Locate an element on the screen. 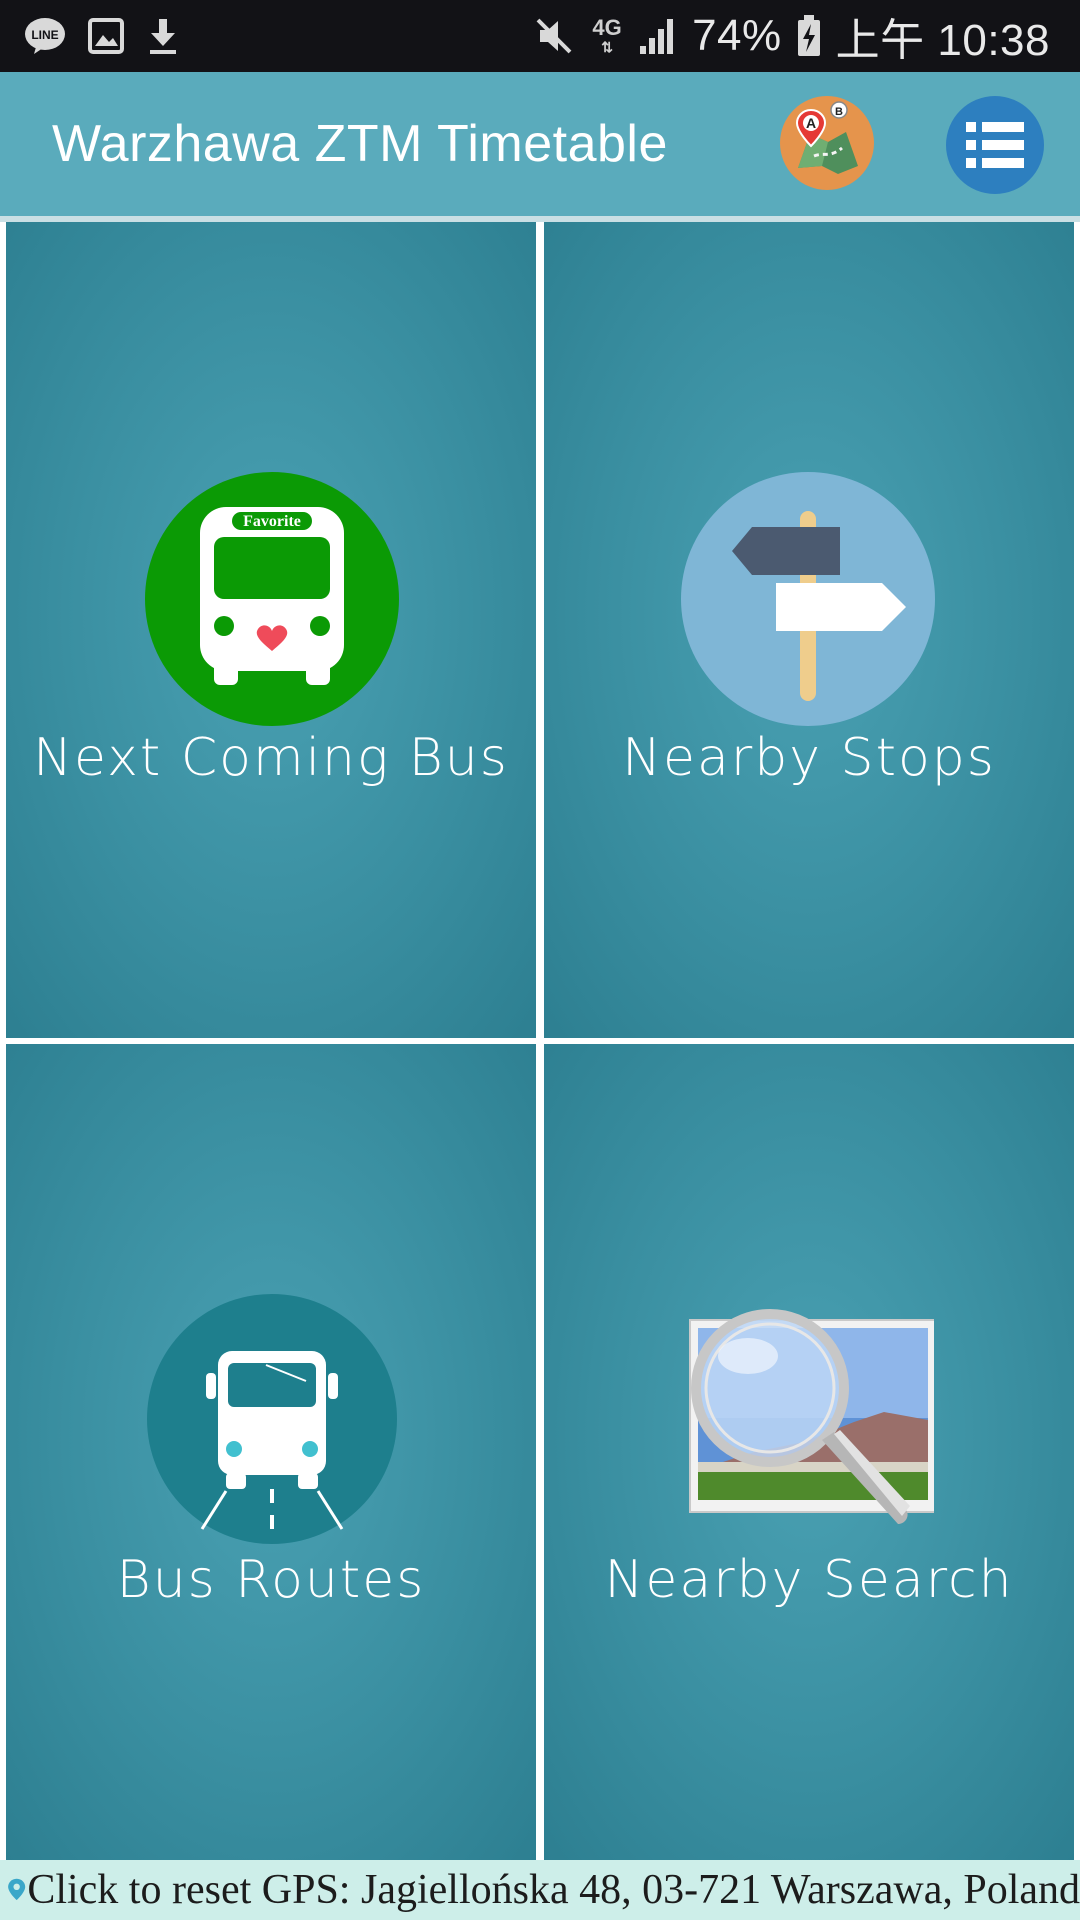 The width and height of the screenshot is (1080, 1920). bus-route-icon is located at coordinates (272, 1419).